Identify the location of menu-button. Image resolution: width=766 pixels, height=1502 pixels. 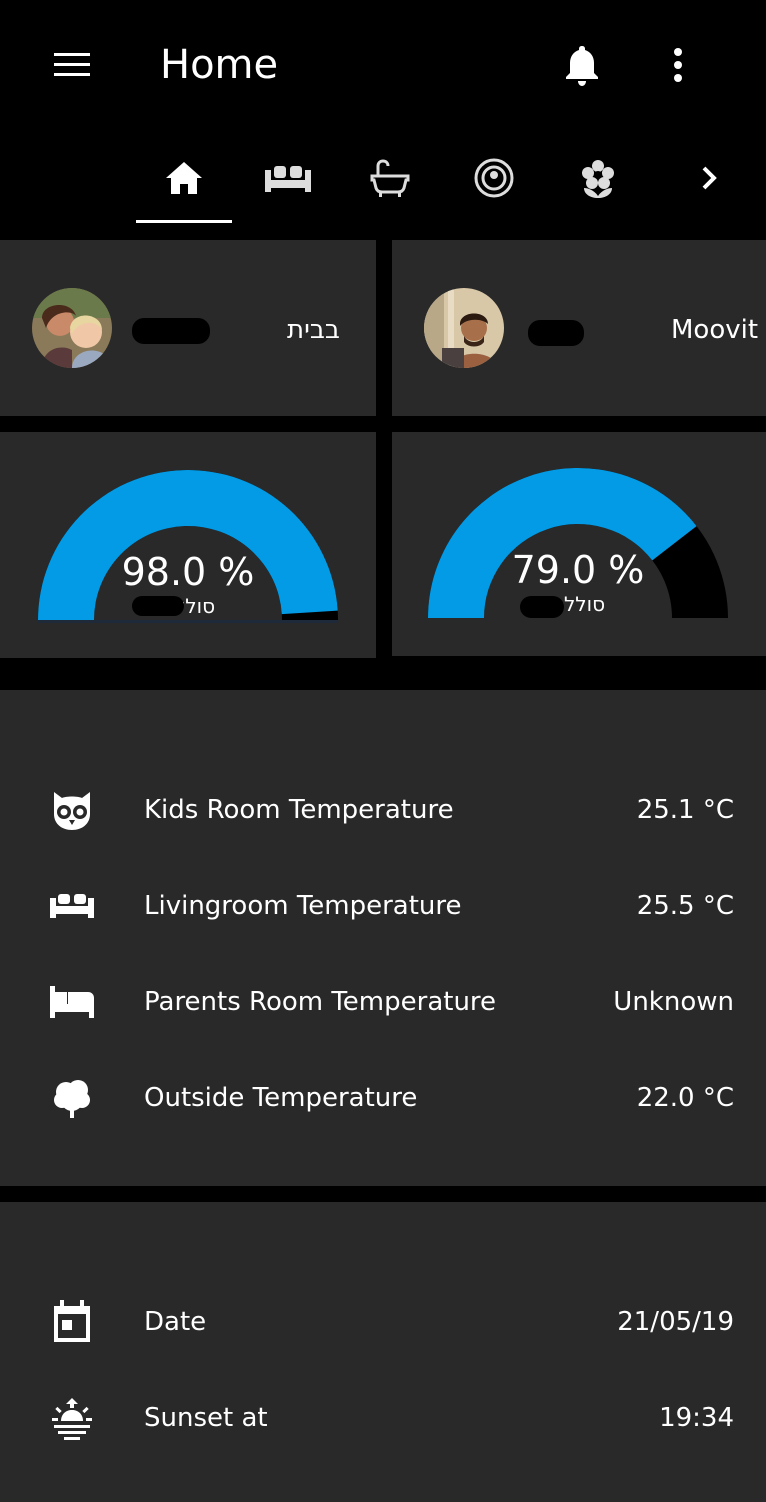
(72, 65).